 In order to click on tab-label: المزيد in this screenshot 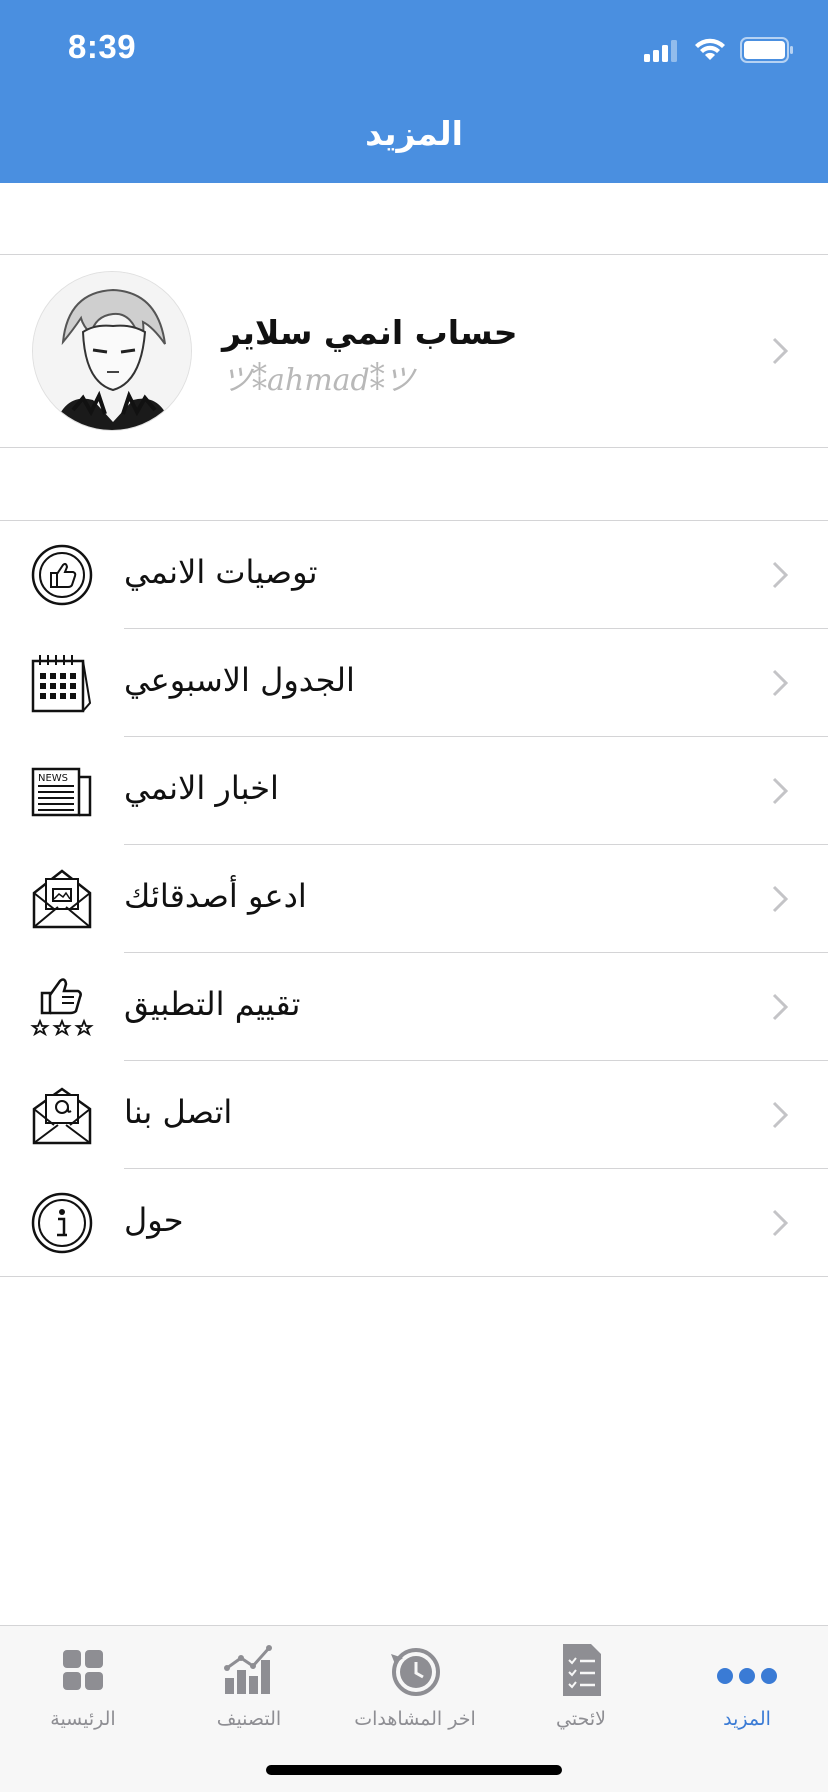, I will do `click(747, 1719)`.